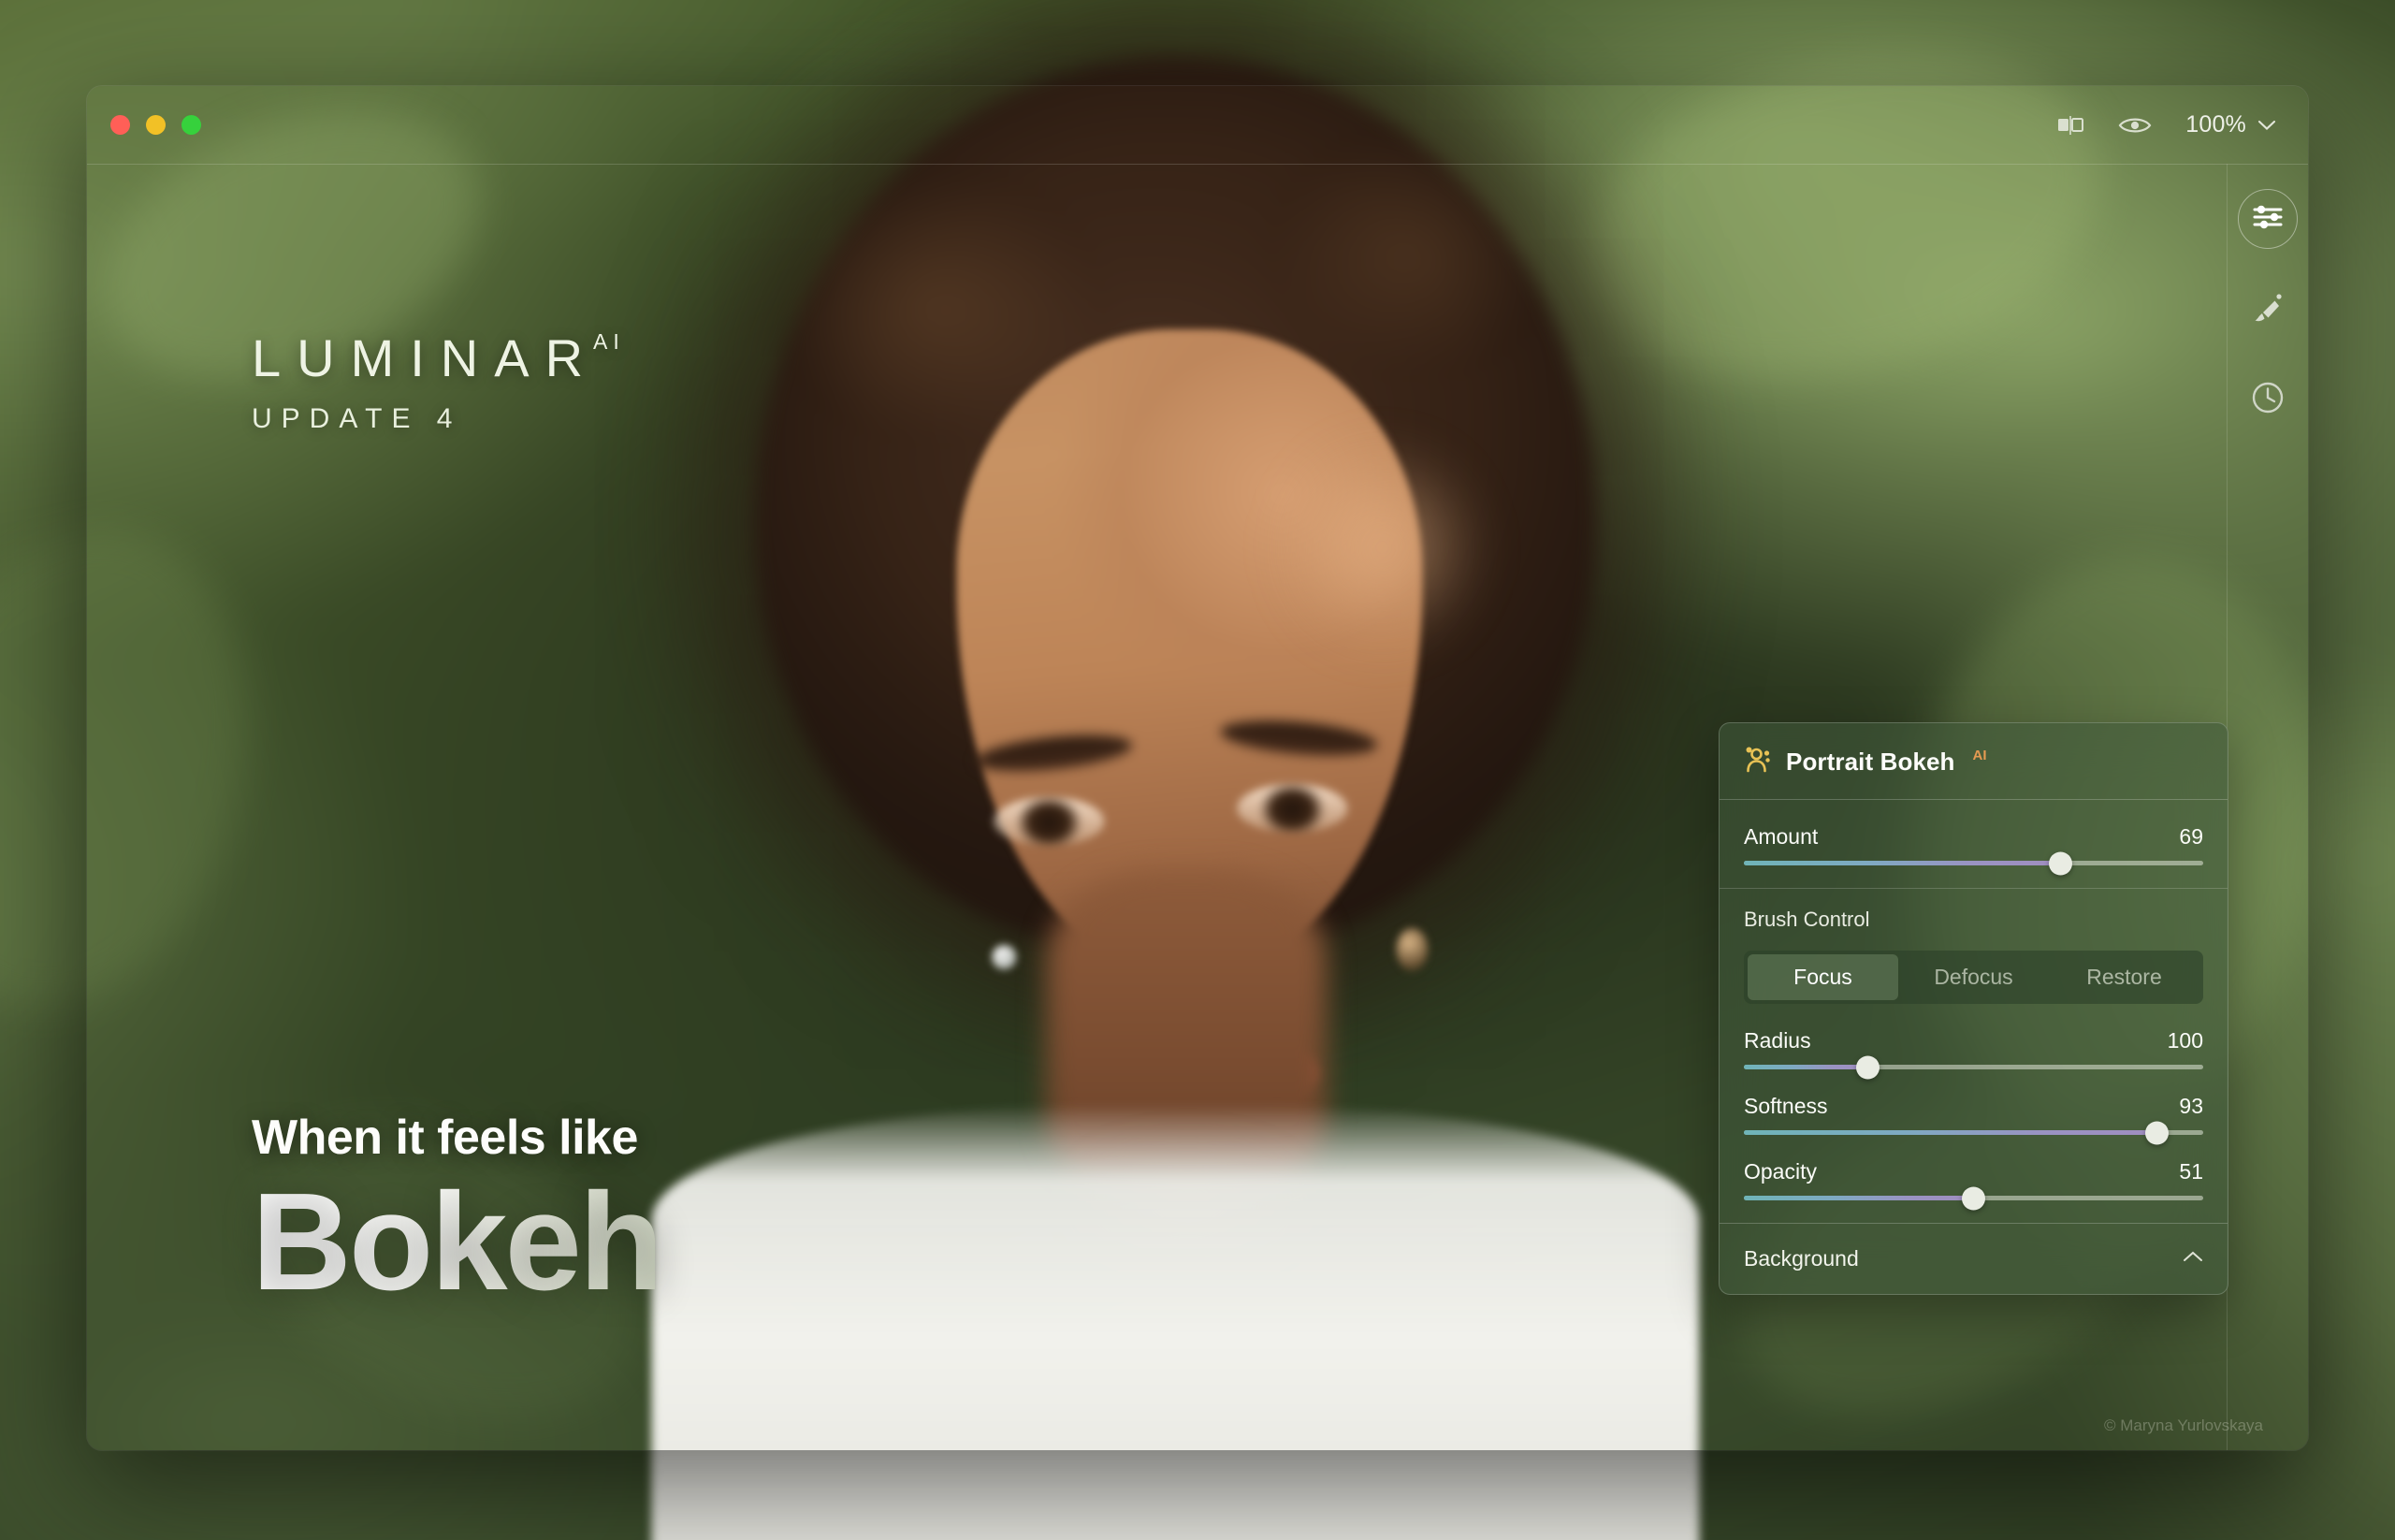 The image size is (2395, 1540). Describe the element at coordinates (1973, 1185) in the screenshot. I see `opacity-slider-block: Opacity 51` at that location.